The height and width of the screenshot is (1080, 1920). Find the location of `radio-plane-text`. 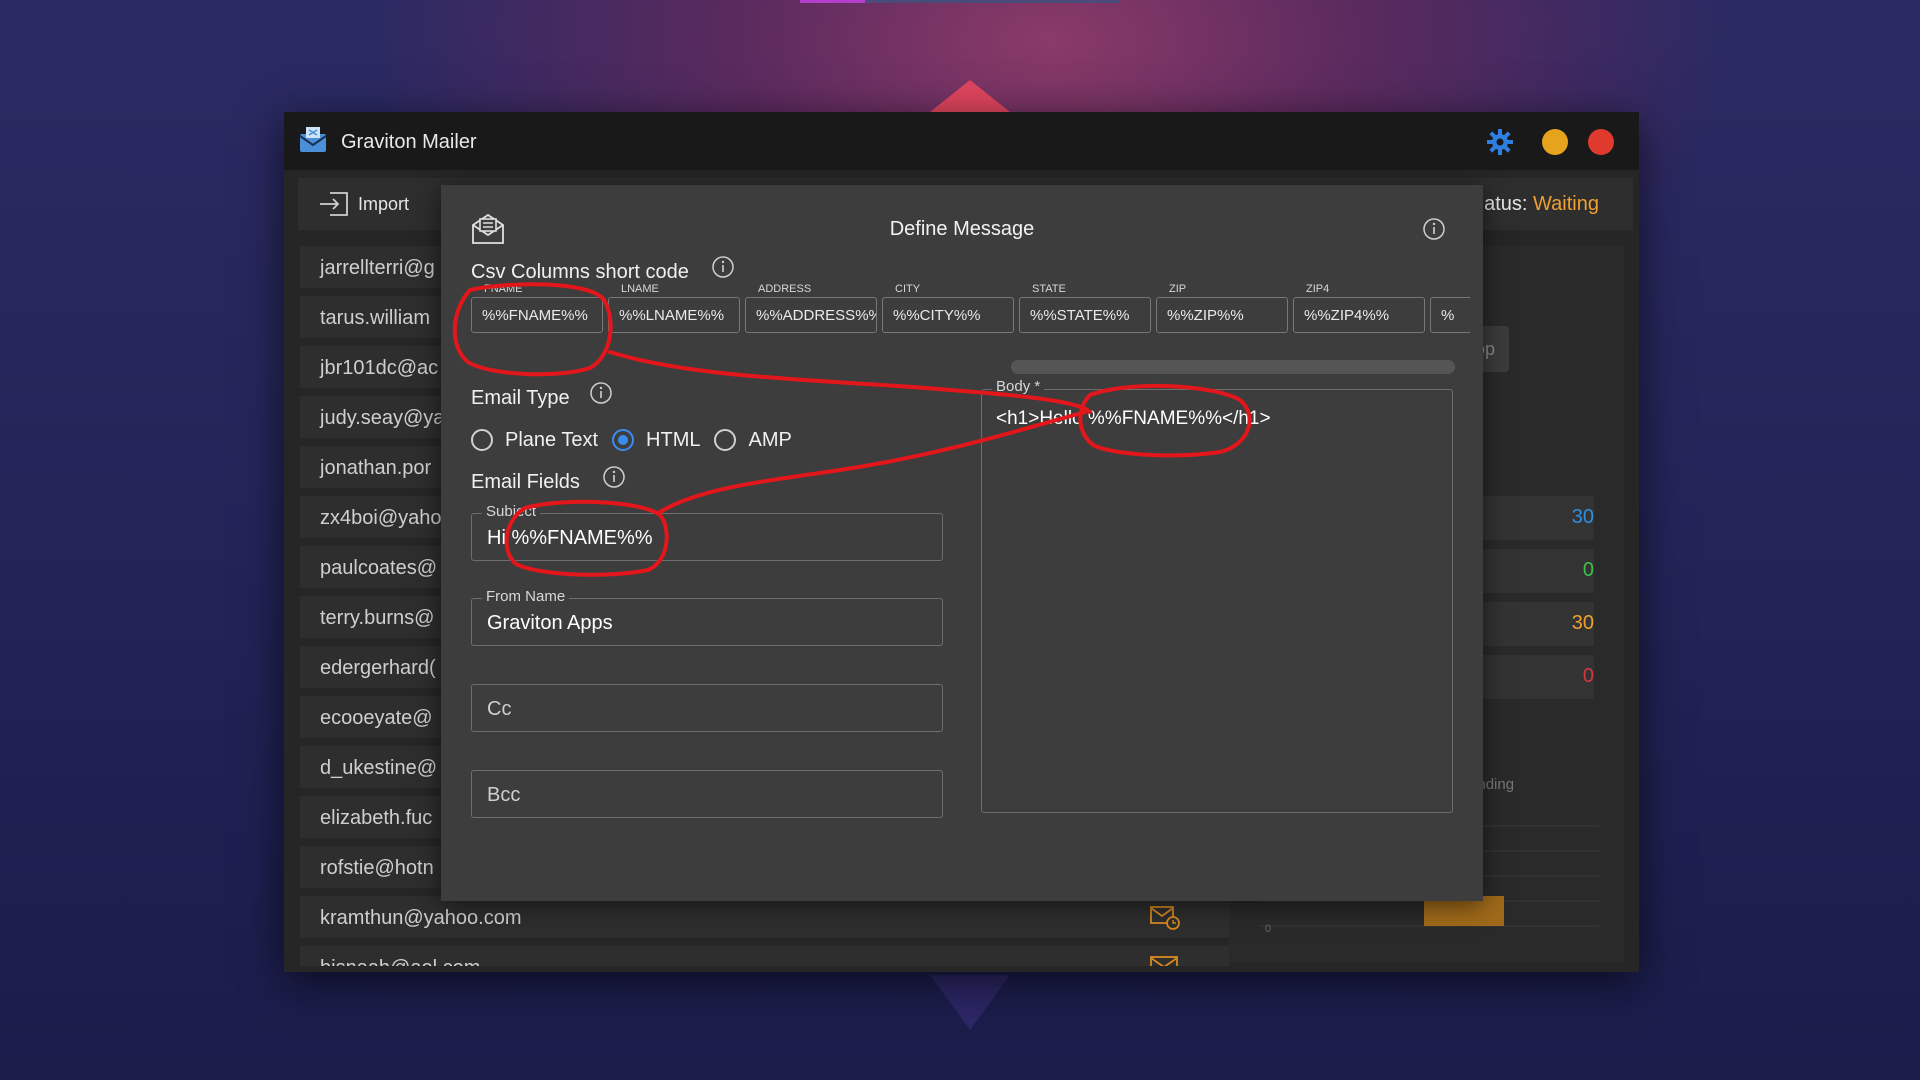

radio-plane-text is located at coordinates (482, 440).